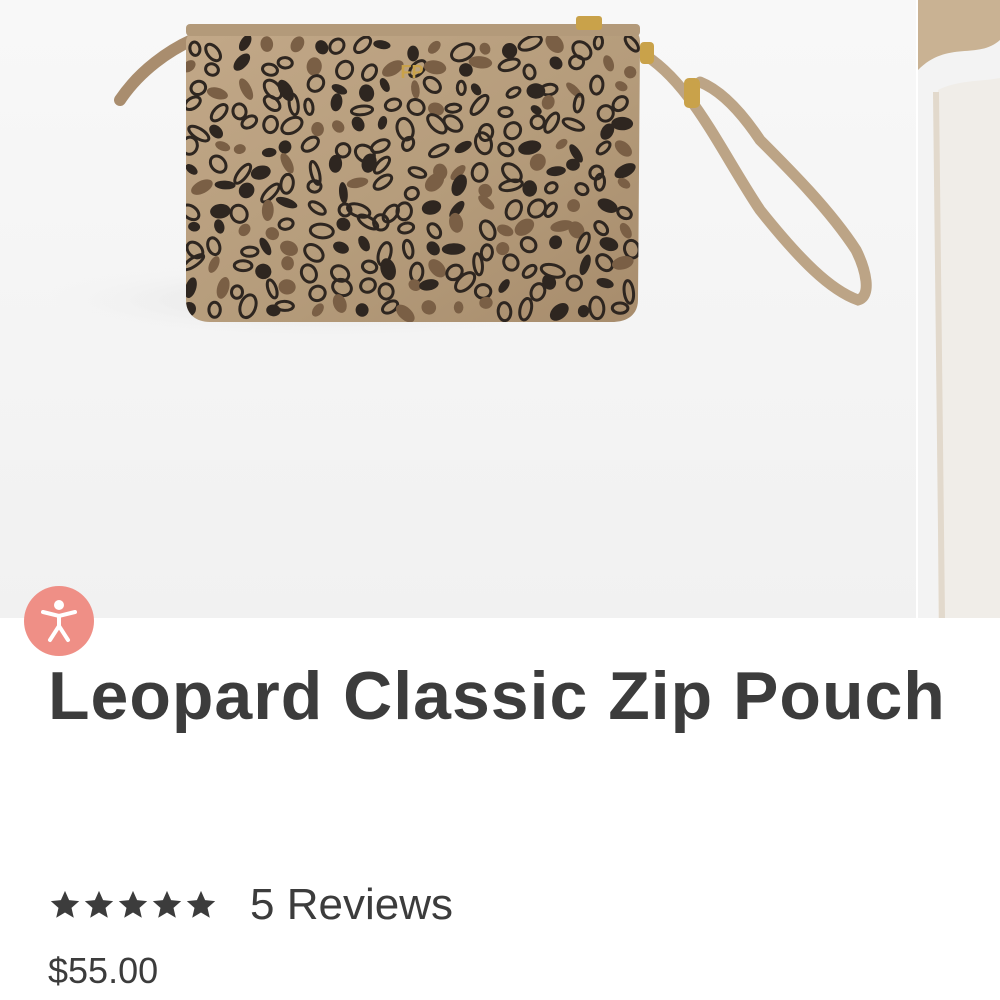 This screenshot has height=1000, width=1000. I want to click on product-title: Leopard Classic Zip Pouch, so click(497, 696).